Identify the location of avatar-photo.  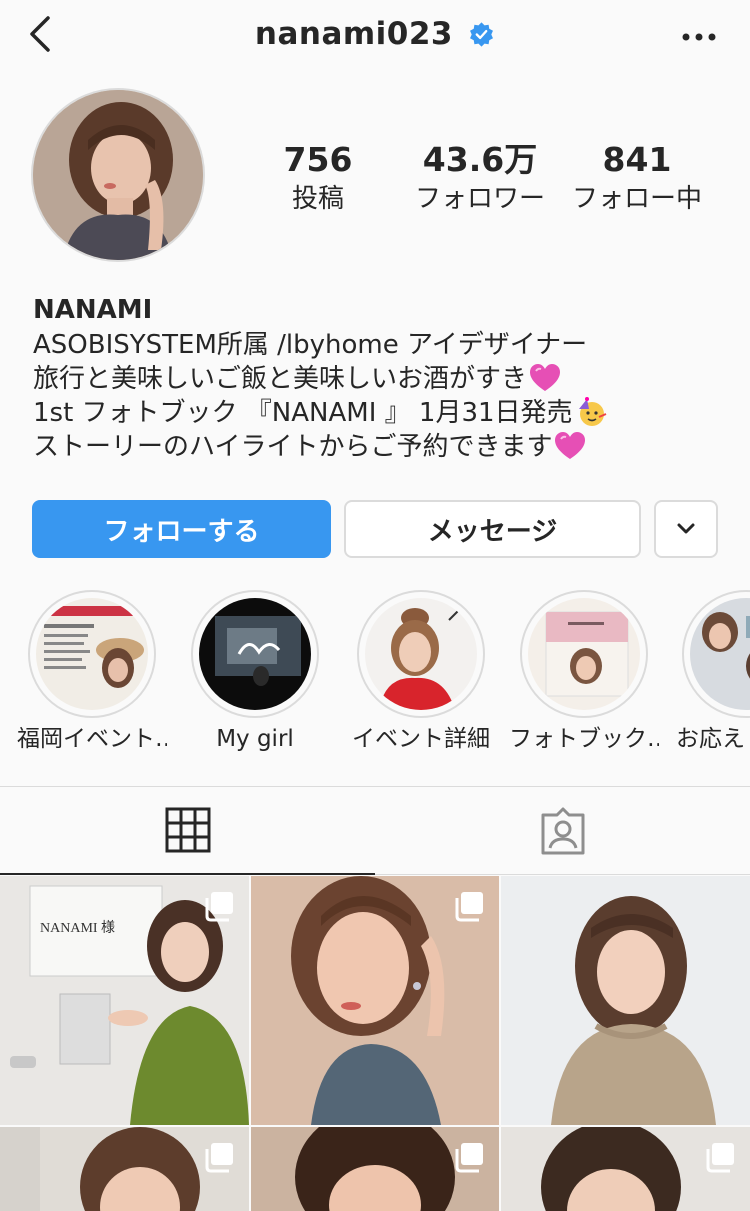
(118, 175).